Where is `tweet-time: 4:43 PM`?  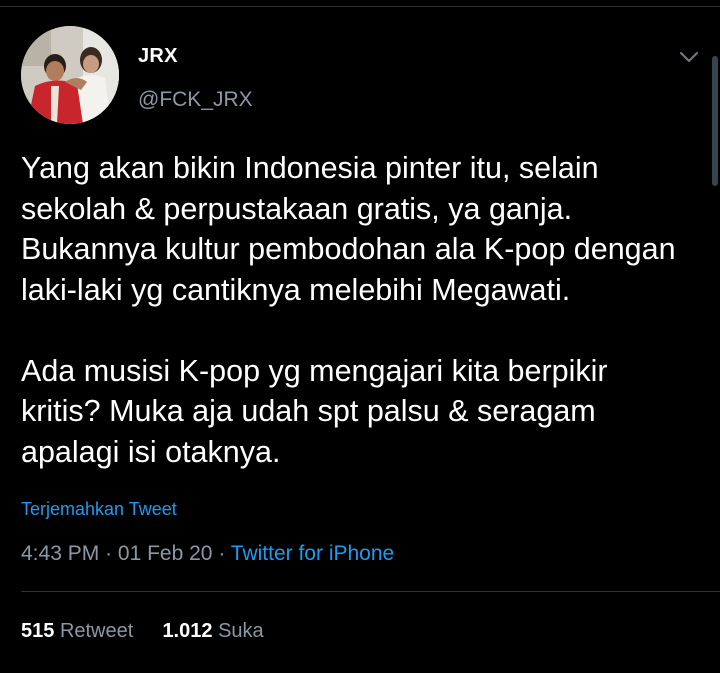
tweet-time: 4:43 PM is located at coordinates (60, 553).